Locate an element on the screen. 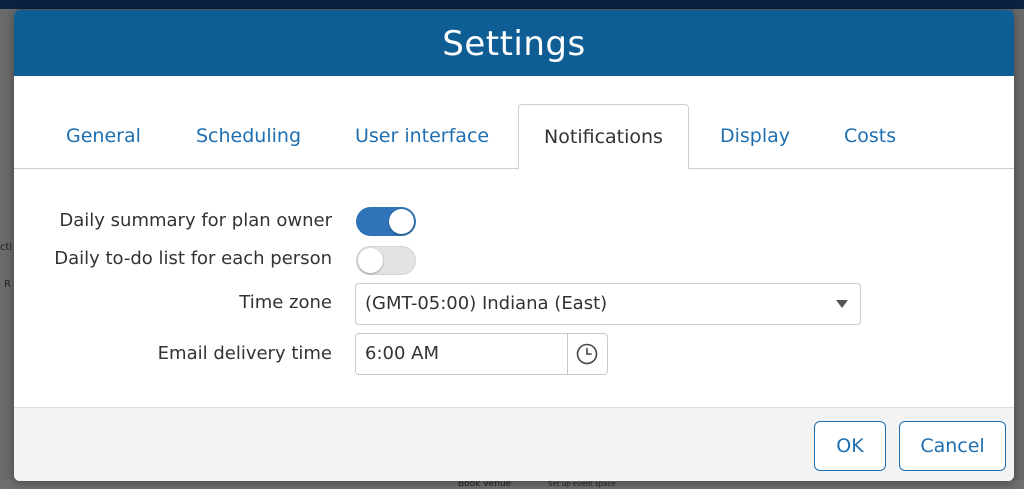  app-background-bottom is located at coordinates (512, 484).